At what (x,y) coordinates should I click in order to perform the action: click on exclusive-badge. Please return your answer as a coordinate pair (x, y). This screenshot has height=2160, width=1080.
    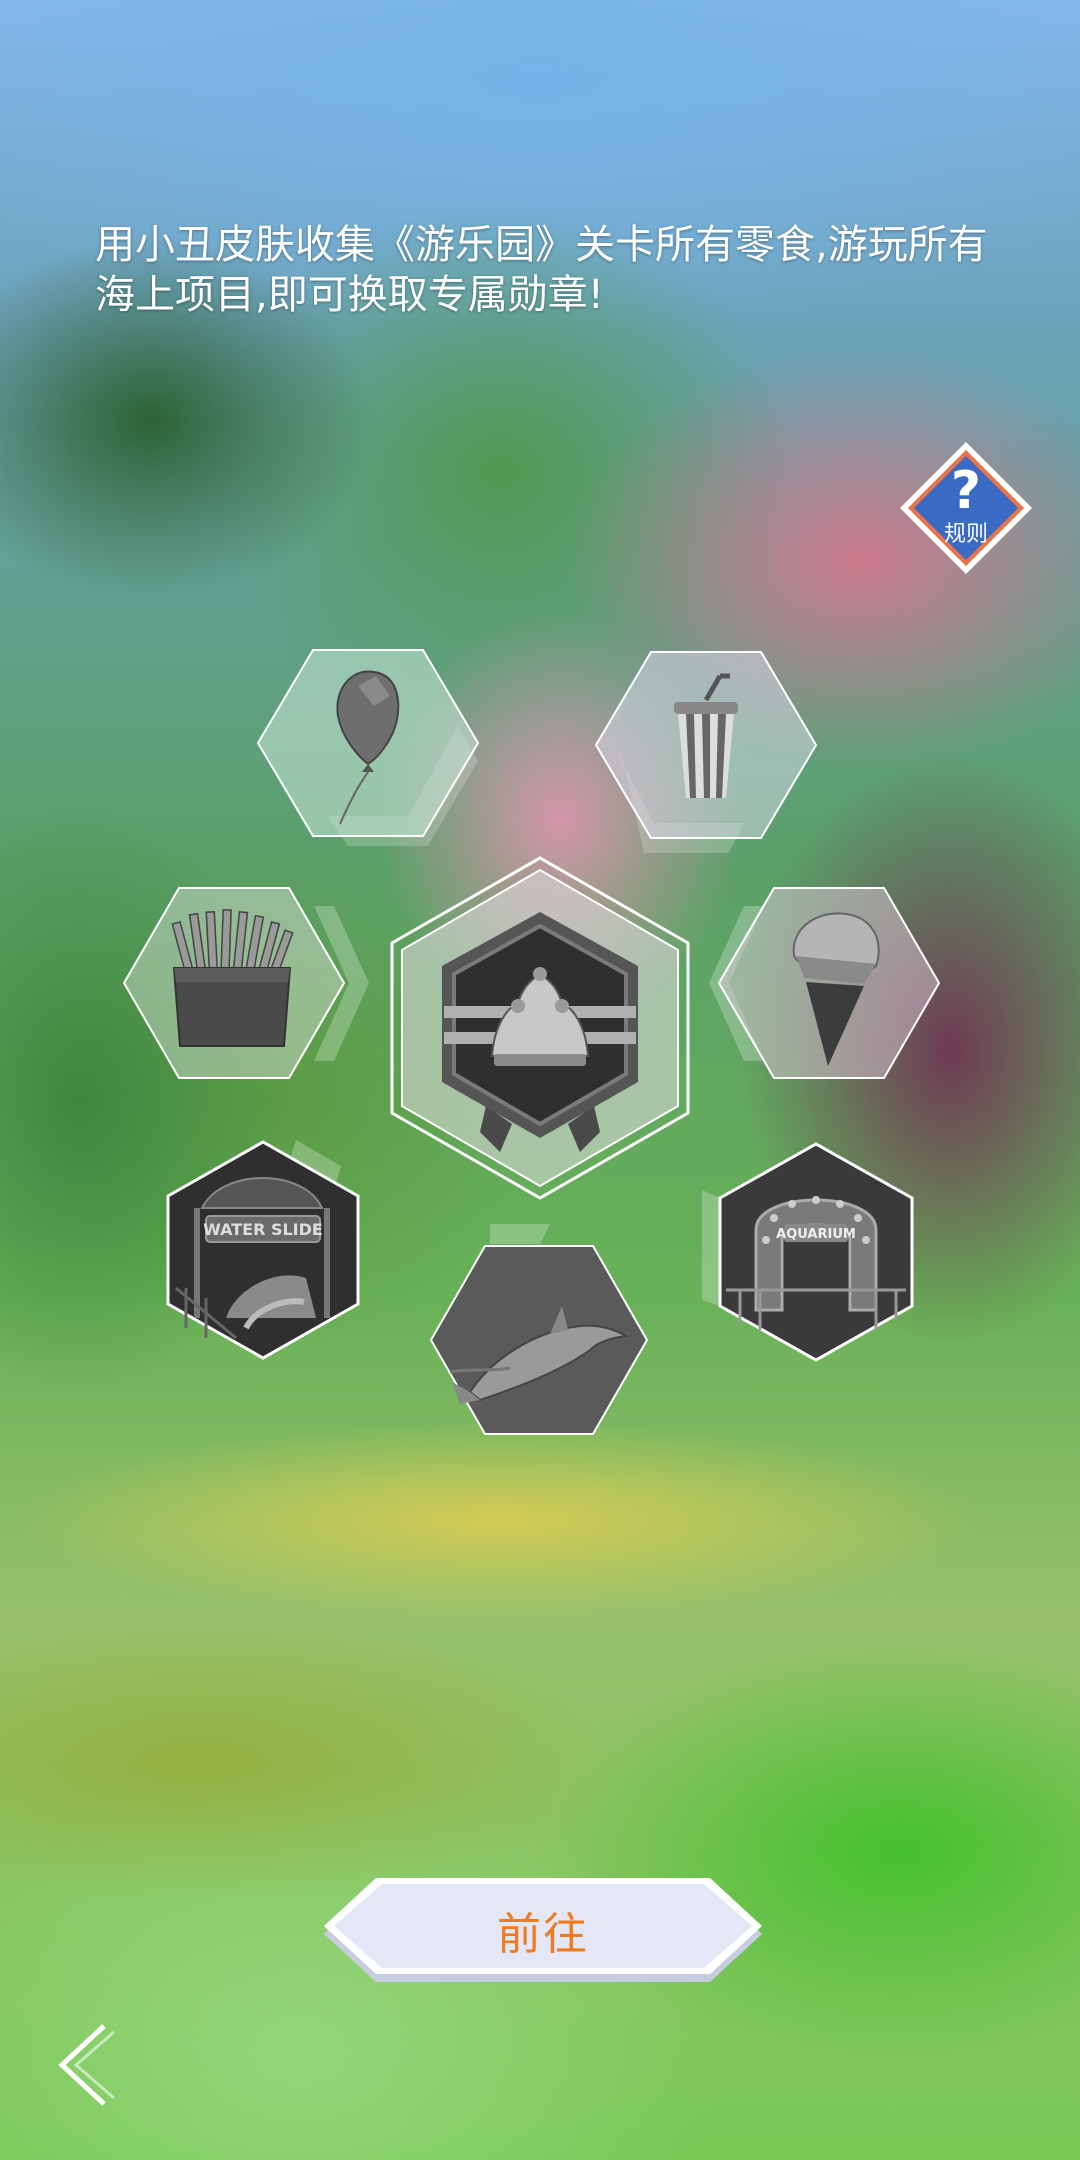
    Looking at the image, I should click on (540, 1028).